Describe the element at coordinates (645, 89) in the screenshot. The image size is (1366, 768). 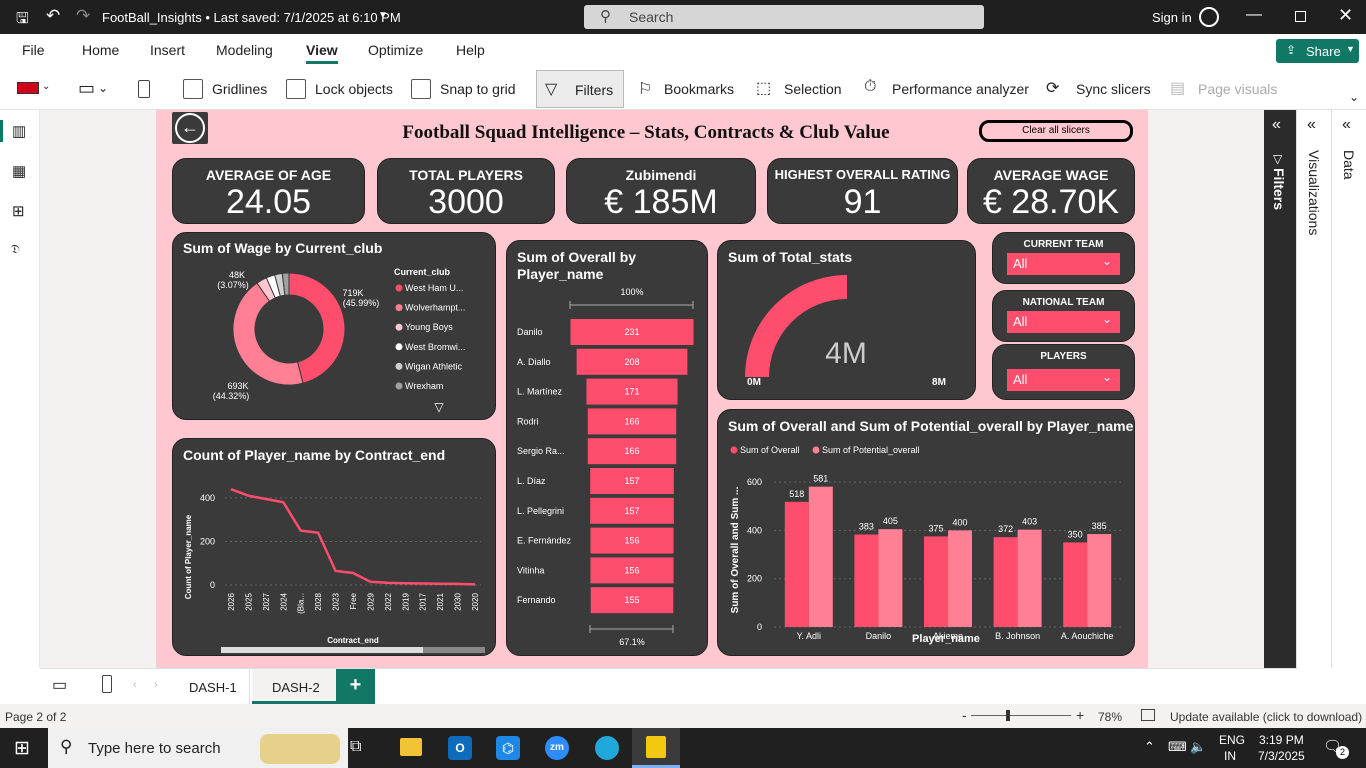
I see `bookmark-icon: ⚐` at that location.